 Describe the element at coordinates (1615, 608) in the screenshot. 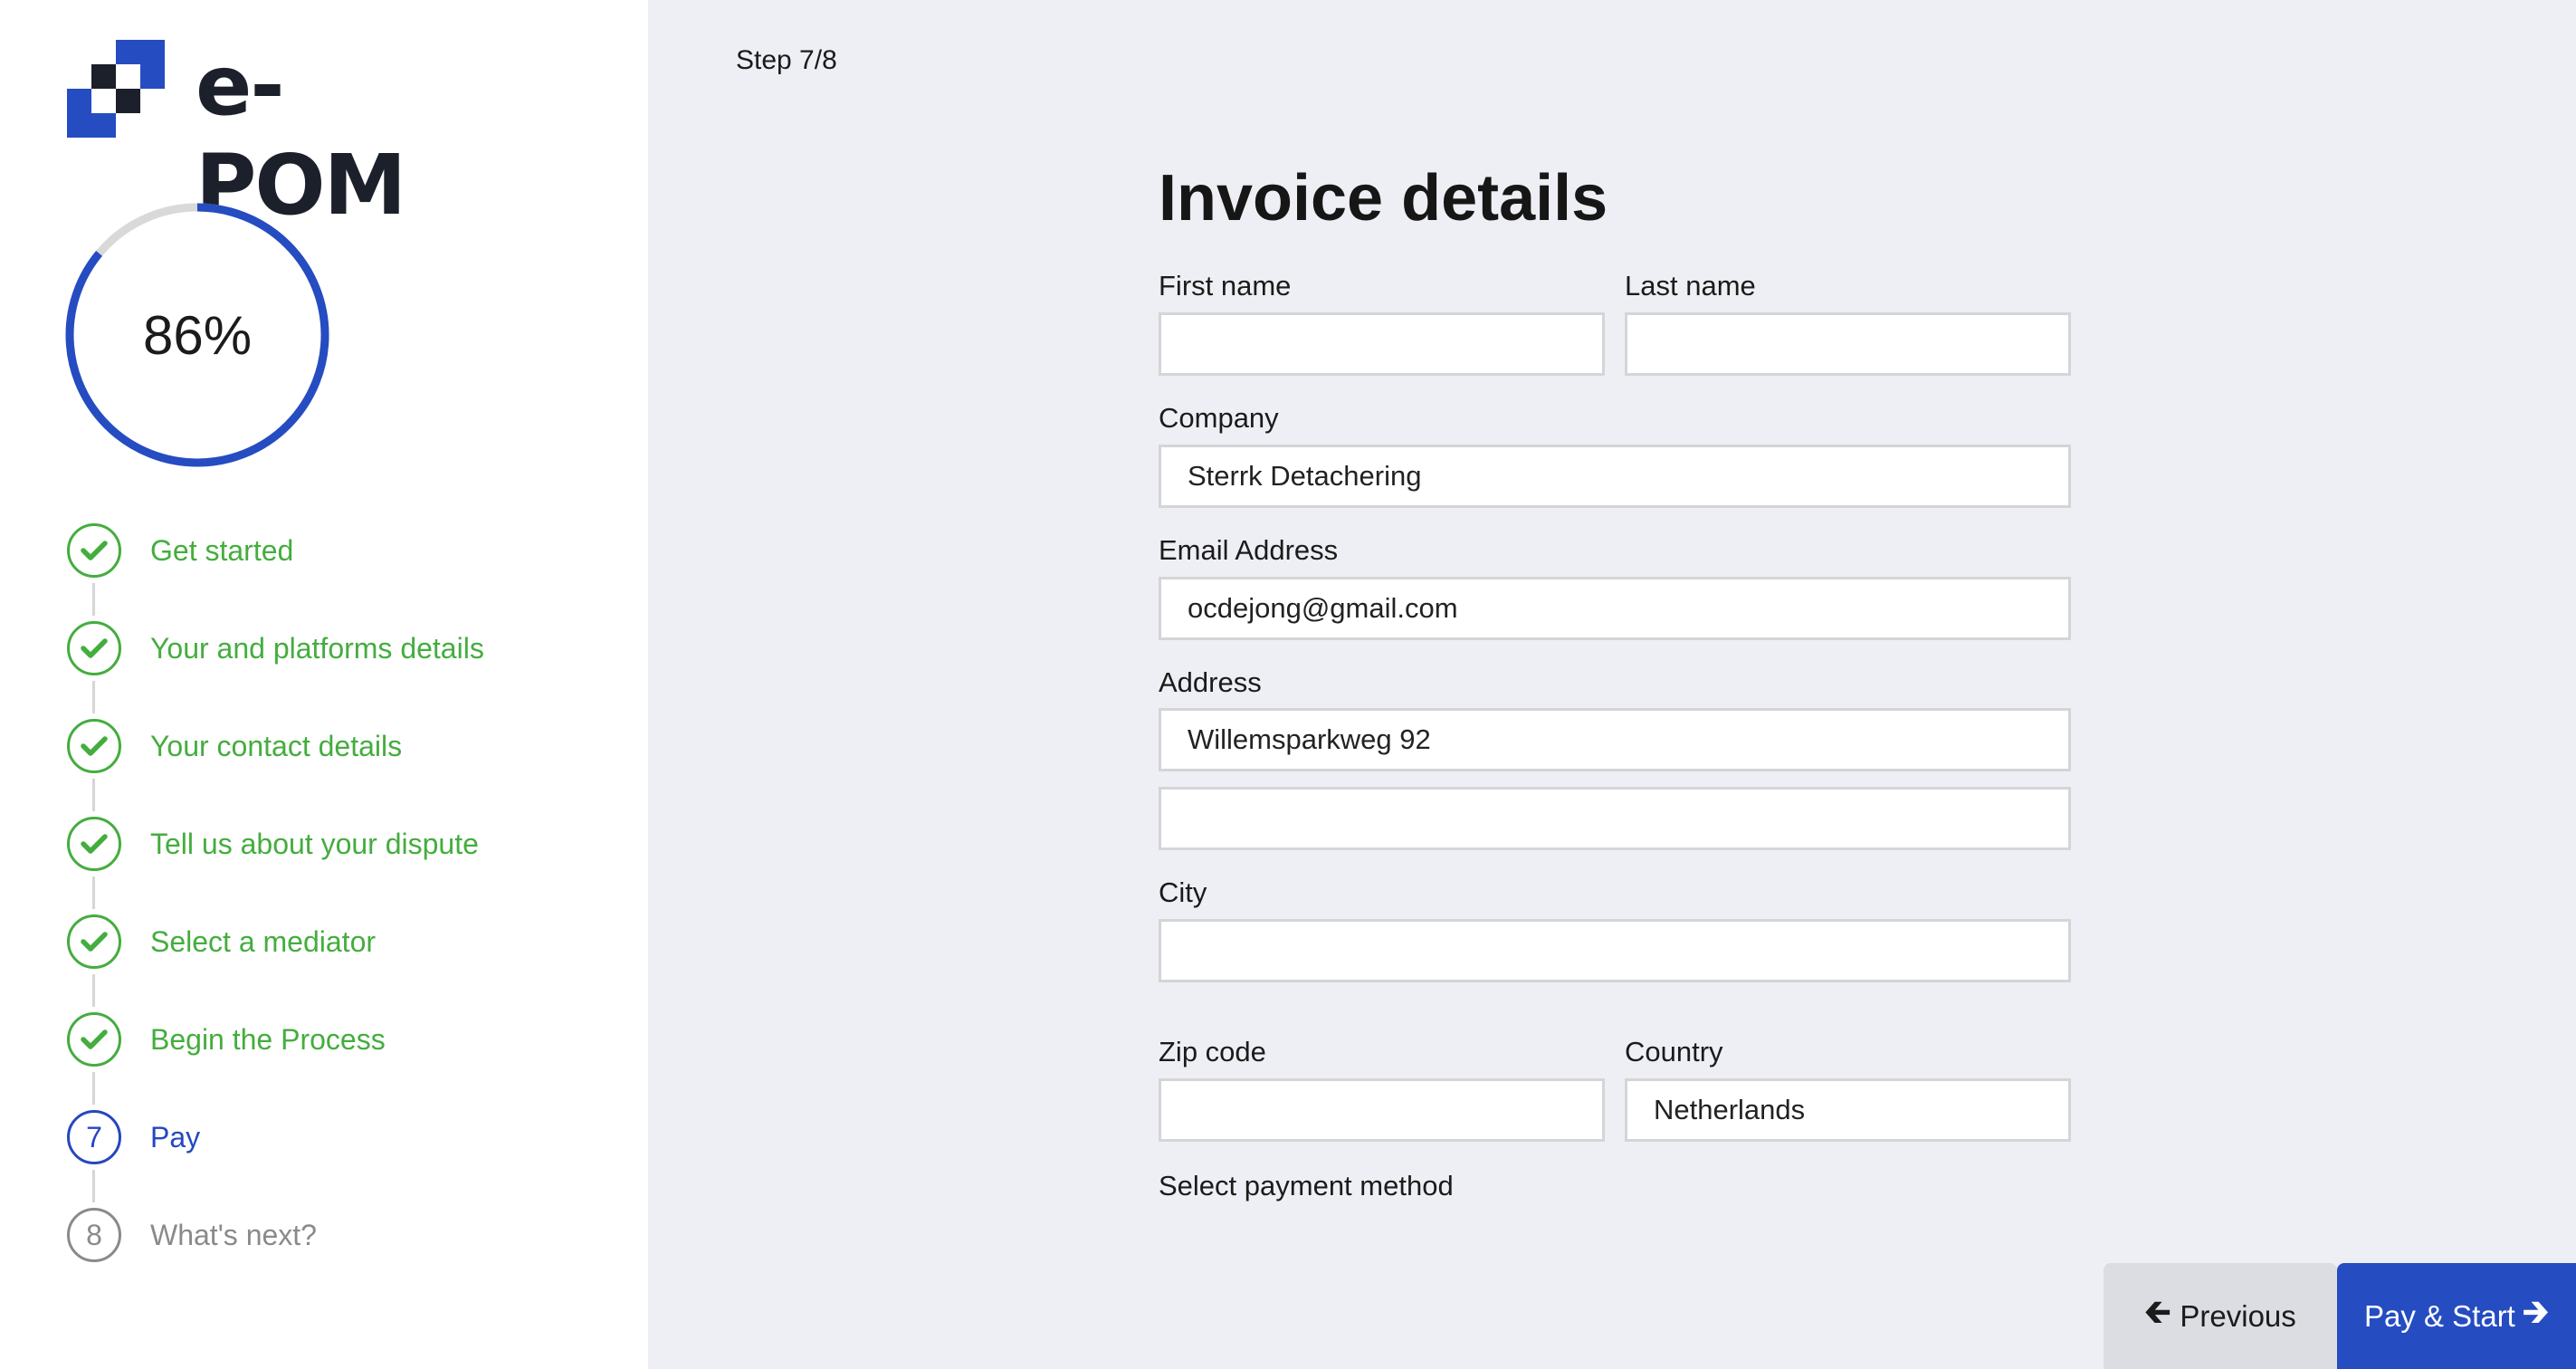

I see `email-input` at that location.